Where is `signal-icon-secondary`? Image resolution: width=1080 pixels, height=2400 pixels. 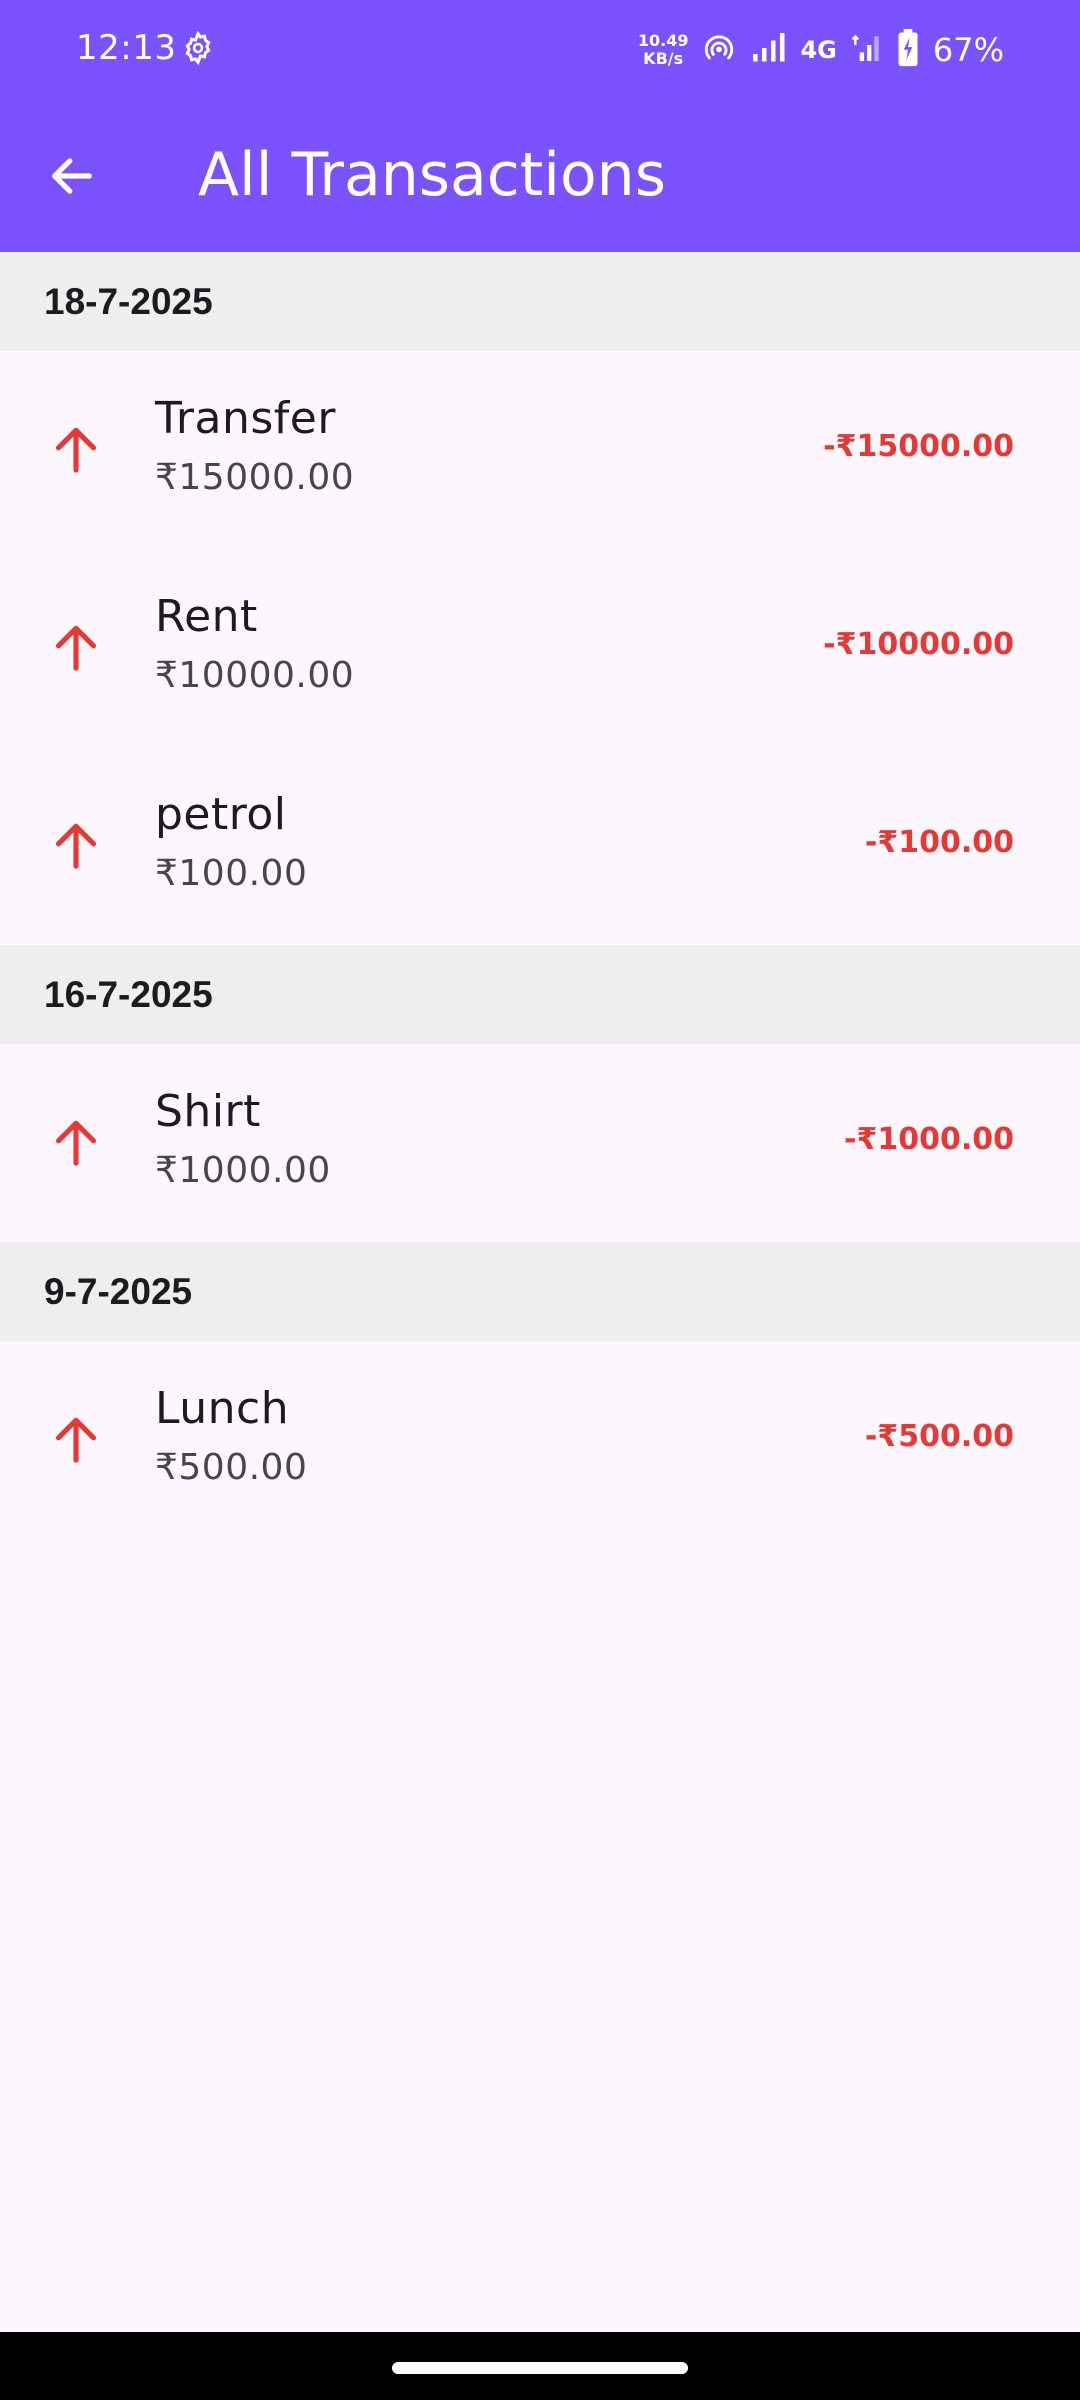 signal-icon-secondary is located at coordinates (867, 50).